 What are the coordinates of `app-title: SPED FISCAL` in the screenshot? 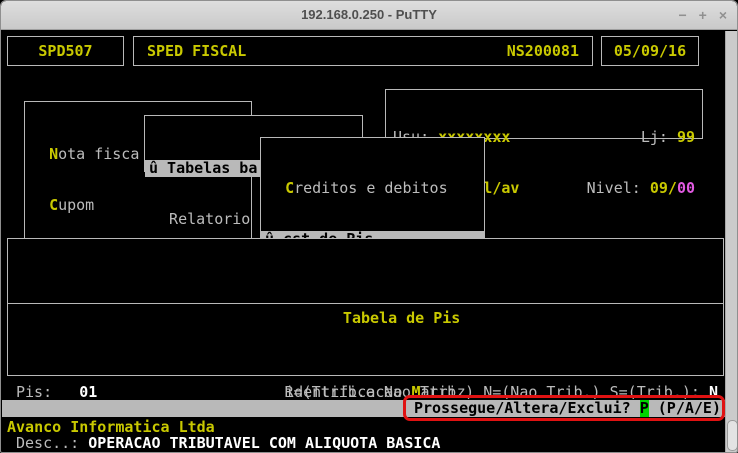 It's located at (197, 50).